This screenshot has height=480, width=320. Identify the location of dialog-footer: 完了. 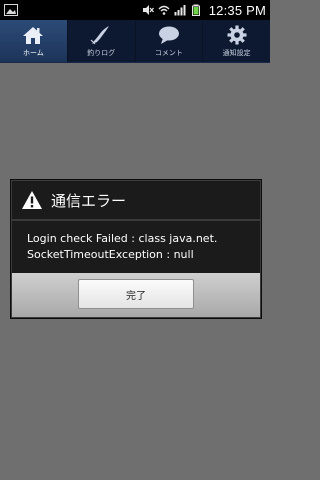
(136, 295).